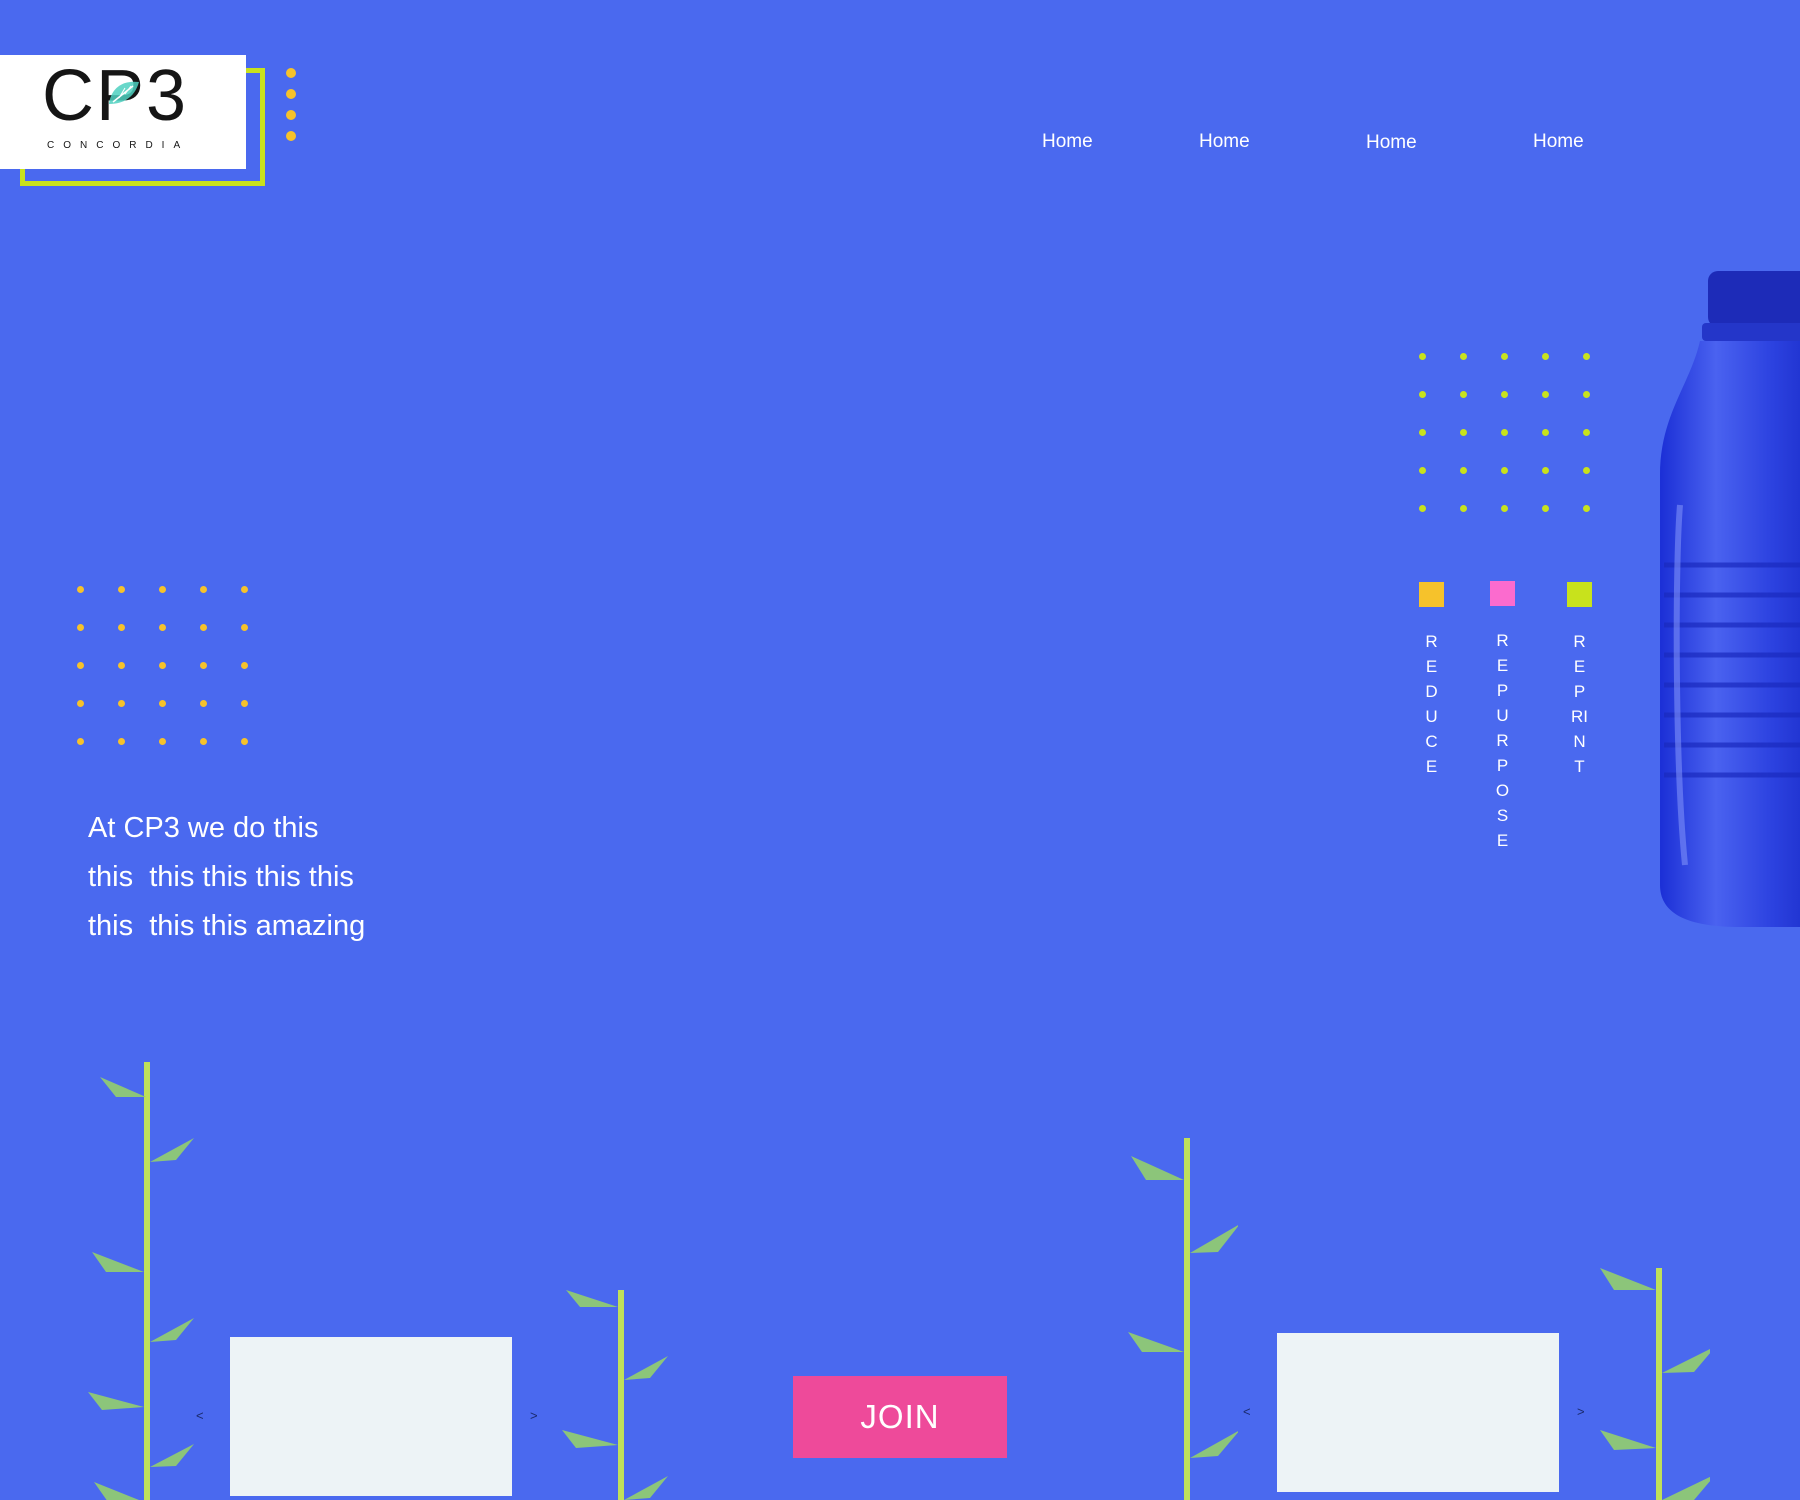 The width and height of the screenshot is (1800, 1500). I want to click on pillar-reprint: REPRINT, so click(1579, 680).